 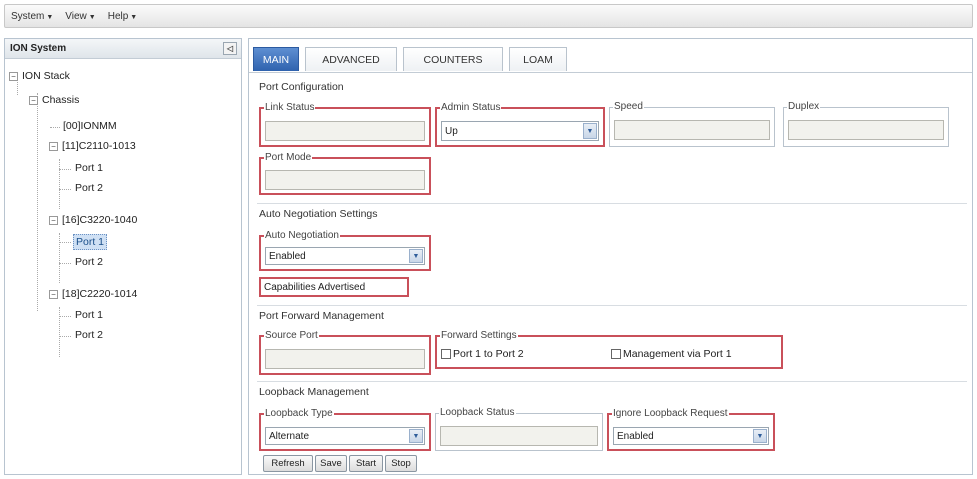 What do you see at coordinates (453, 59) in the screenshot?
I see `tab-counters: COUNTERS` at bounding box center [453, 59].